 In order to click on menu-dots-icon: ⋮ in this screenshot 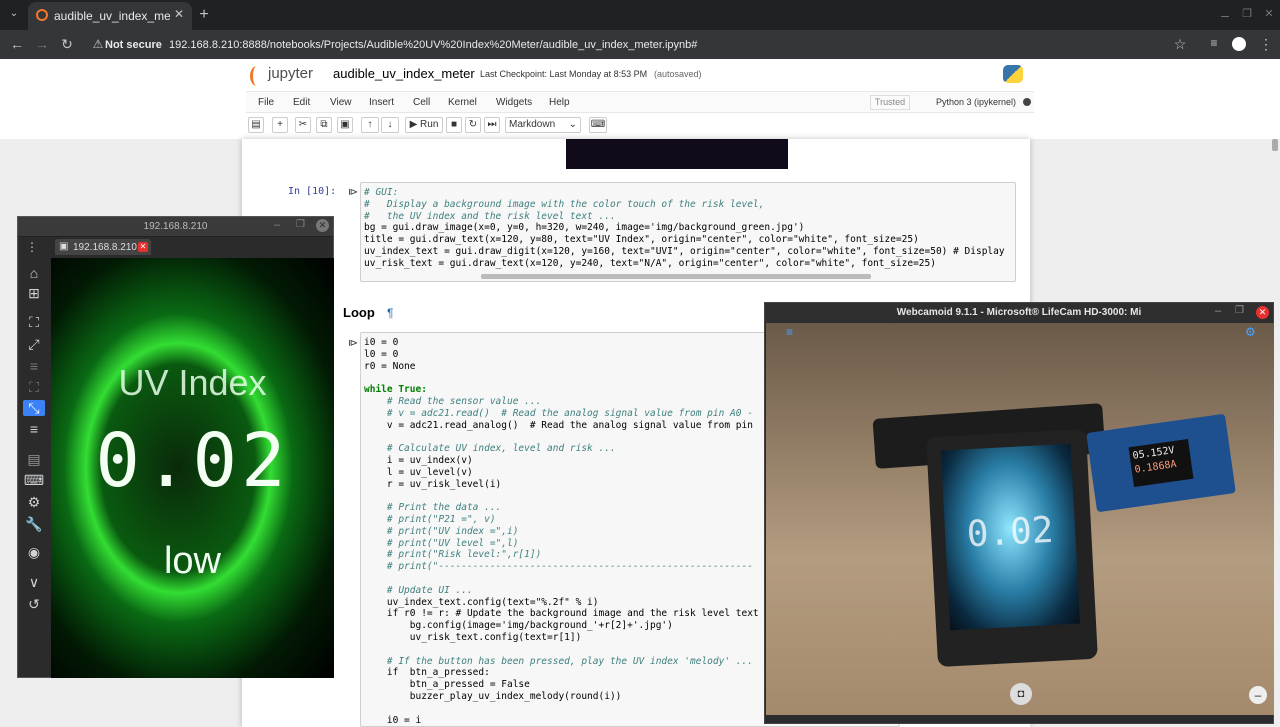, I will do `click(32, 247)`.